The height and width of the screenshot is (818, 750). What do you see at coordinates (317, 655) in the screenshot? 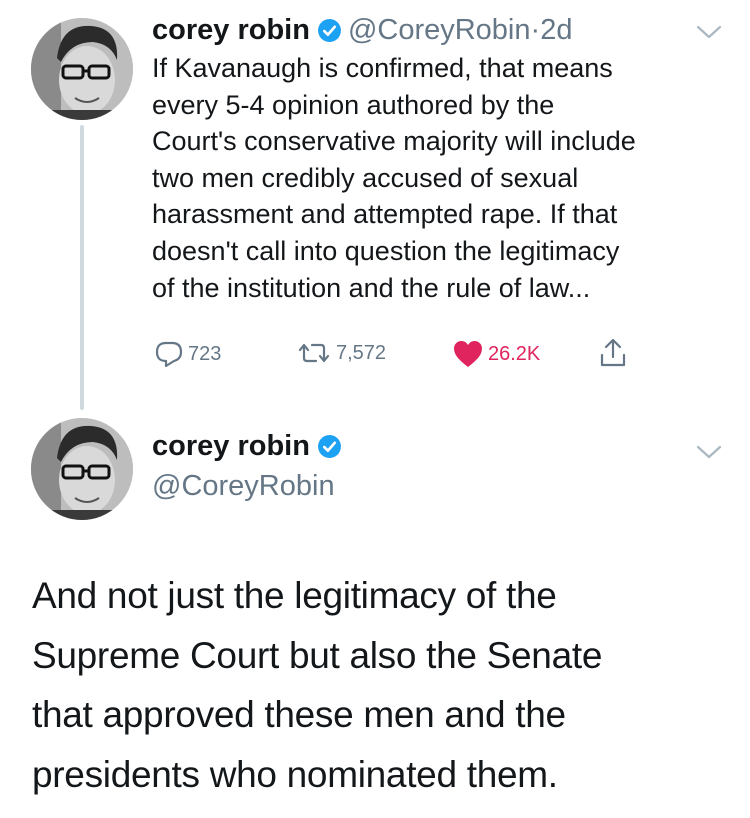
I see `tweet-text-line: Supreme Court but also the Senate` at bounding box center [317, 655].